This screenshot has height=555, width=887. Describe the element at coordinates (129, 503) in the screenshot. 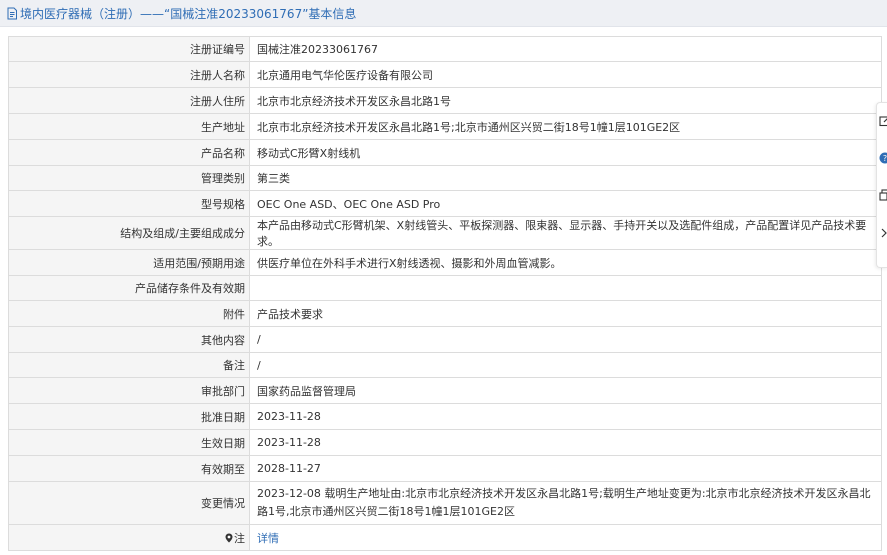

I see `row-label: 变更情况` at that location.